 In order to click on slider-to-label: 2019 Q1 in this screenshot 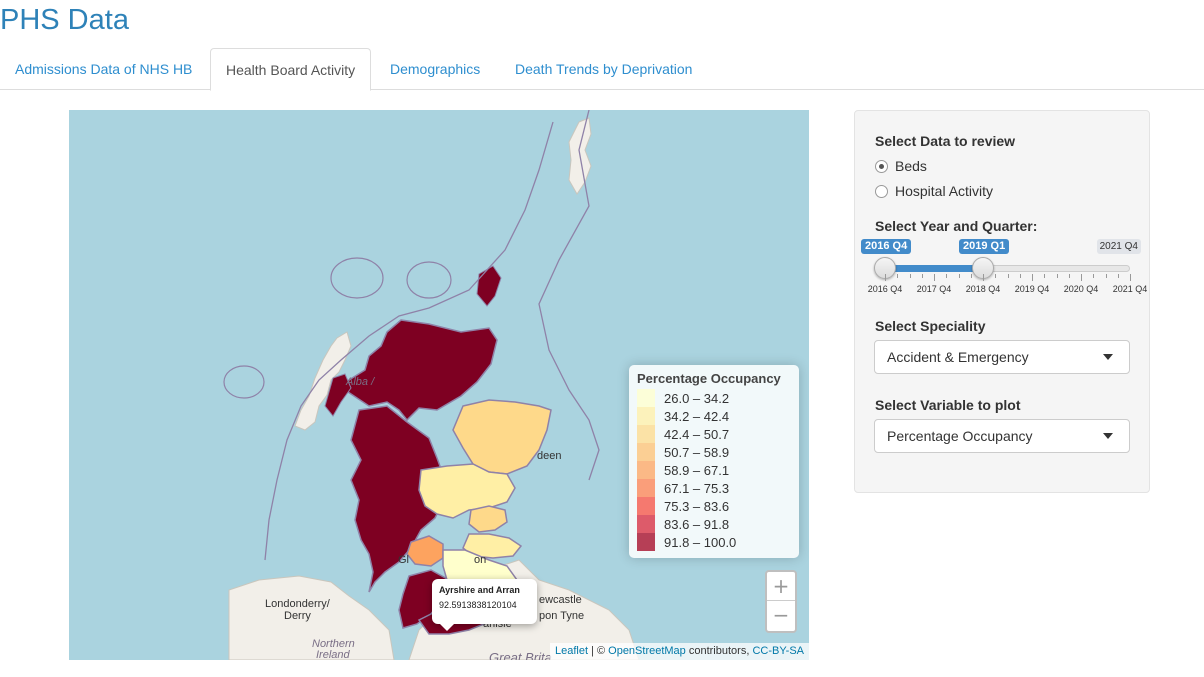, I will do `click(984, 246)`.